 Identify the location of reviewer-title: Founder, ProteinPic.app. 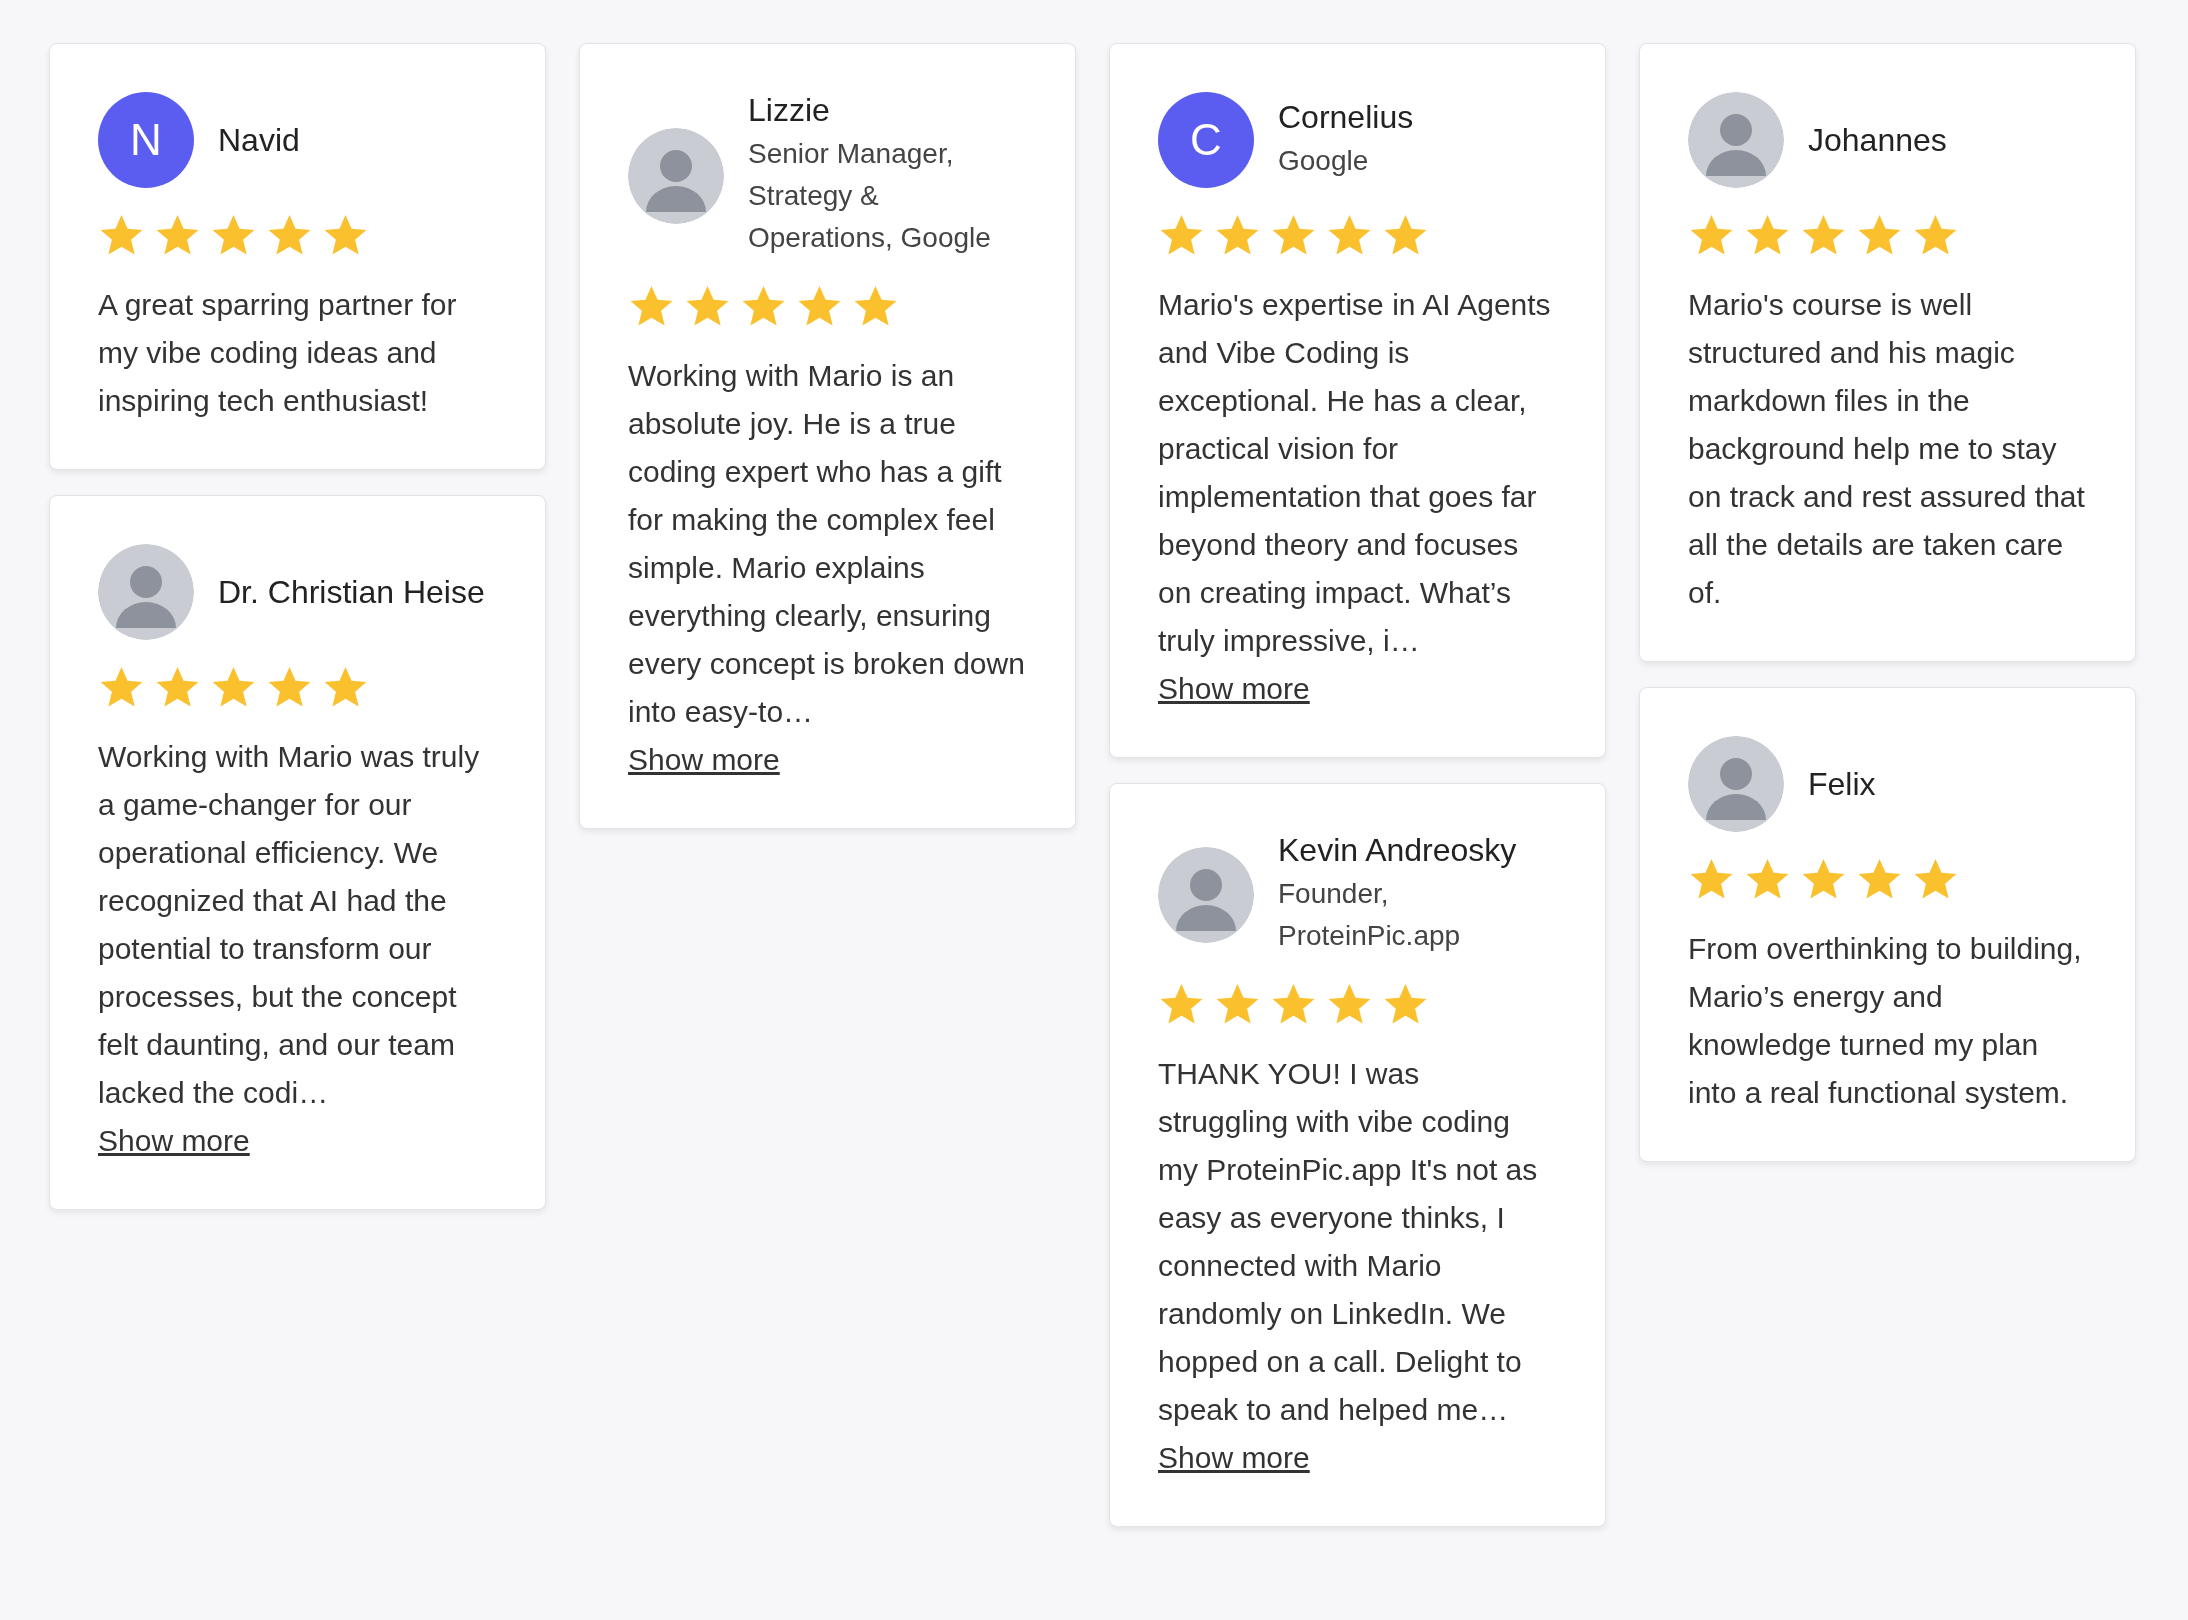
(1370, 915).